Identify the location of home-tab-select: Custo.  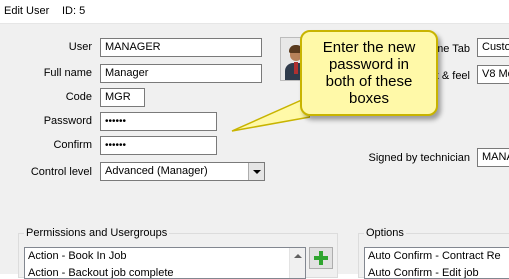
(493, 47).